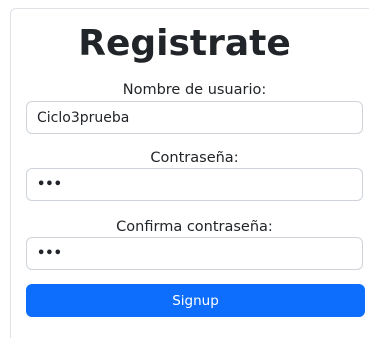 This screenshot has width=369, height=338. What do you see at coordinates (194, 227) in the screenshot?
I see `confirm-password-label: Confirma contraseña:` at bounding box center [194, 227].